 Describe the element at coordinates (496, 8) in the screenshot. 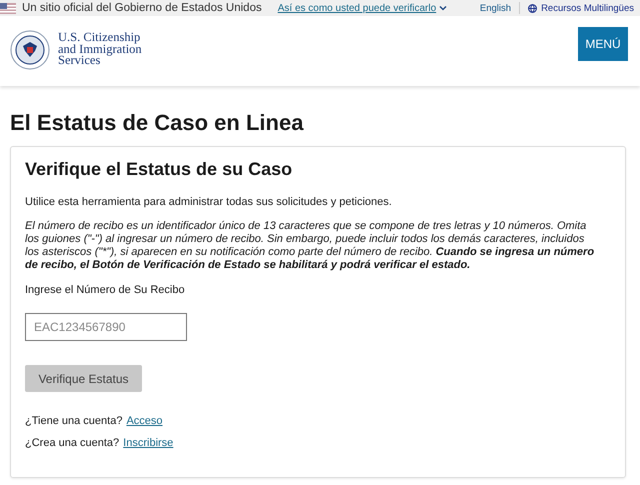

I see `language-link: English` at that location.